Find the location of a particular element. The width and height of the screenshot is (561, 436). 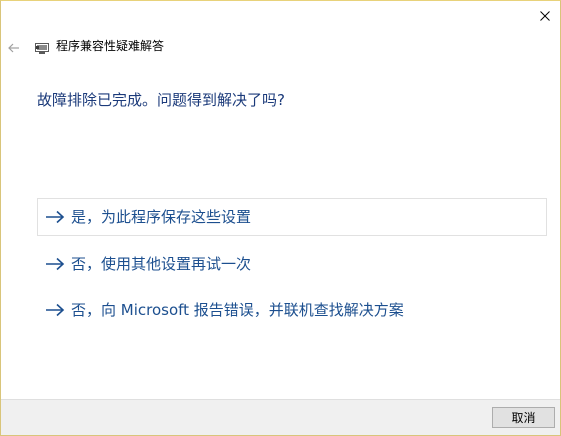

option-try-again: 否，使用其他设置再试一次 is located at coordinates (292, 264).